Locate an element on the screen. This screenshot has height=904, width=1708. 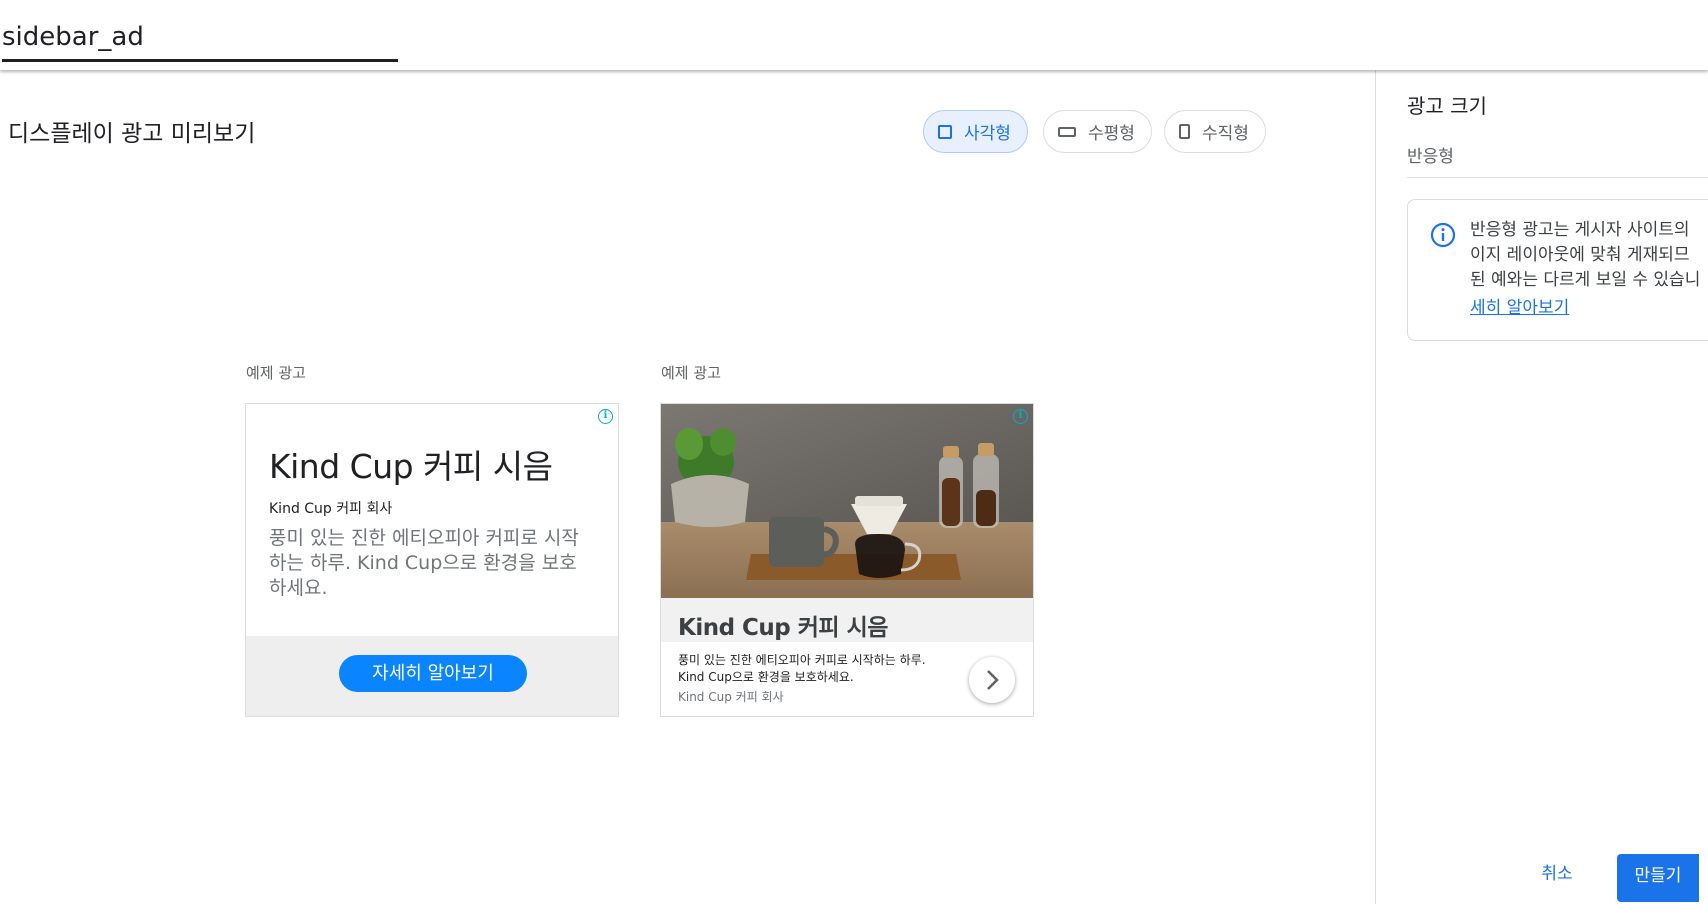
shape-vertical-button: 수직형 is located at coordinates (1215, 131).